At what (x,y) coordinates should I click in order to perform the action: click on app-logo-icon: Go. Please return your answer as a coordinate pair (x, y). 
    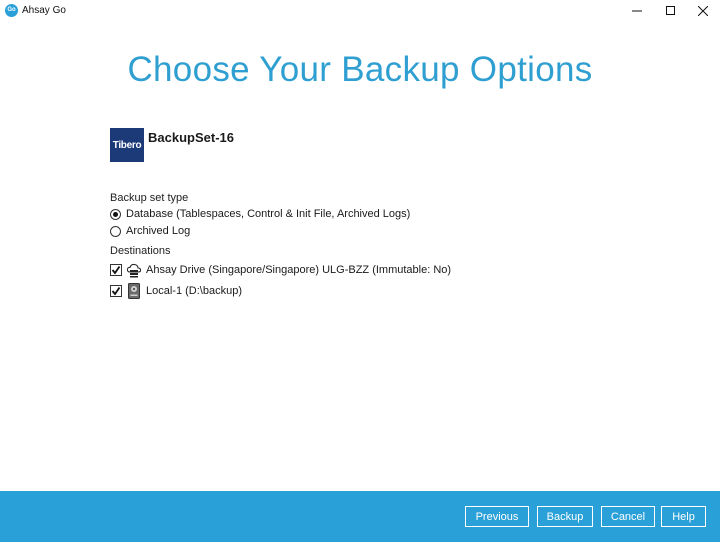
    Looking at the image, I should click on (11, 10).